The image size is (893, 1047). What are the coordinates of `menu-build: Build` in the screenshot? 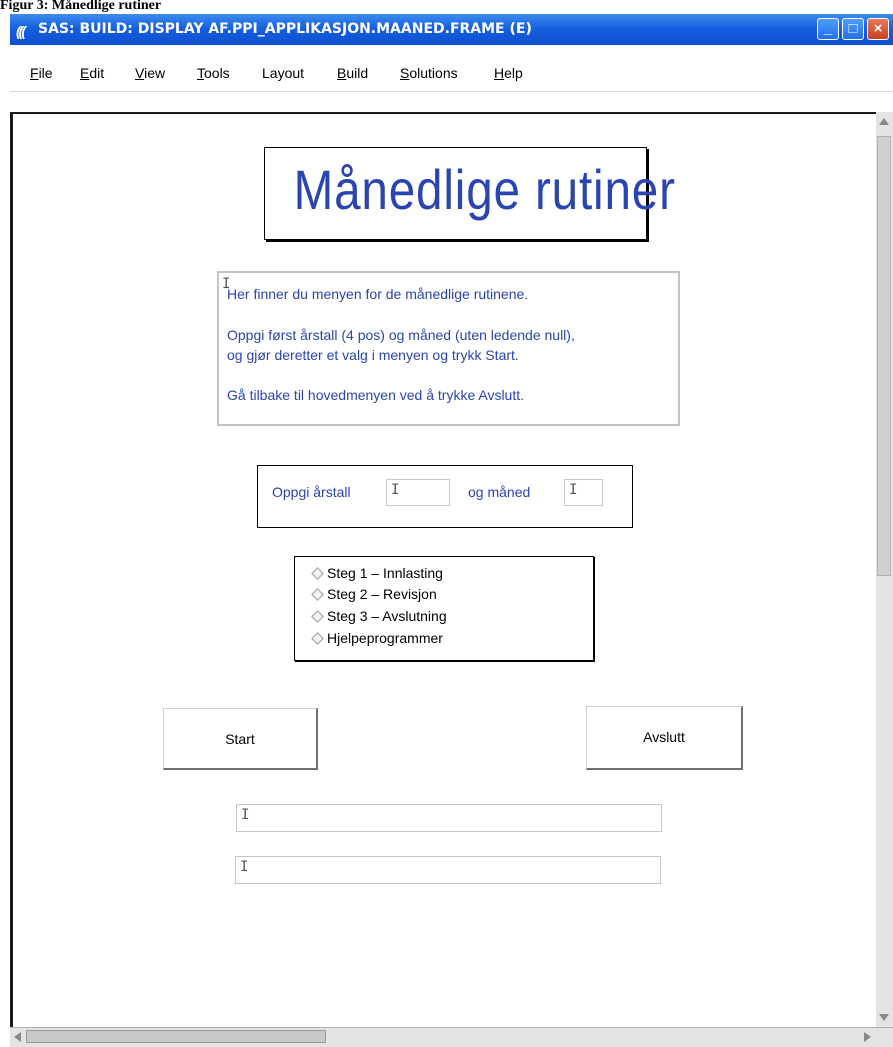 It's located at (352, 73).